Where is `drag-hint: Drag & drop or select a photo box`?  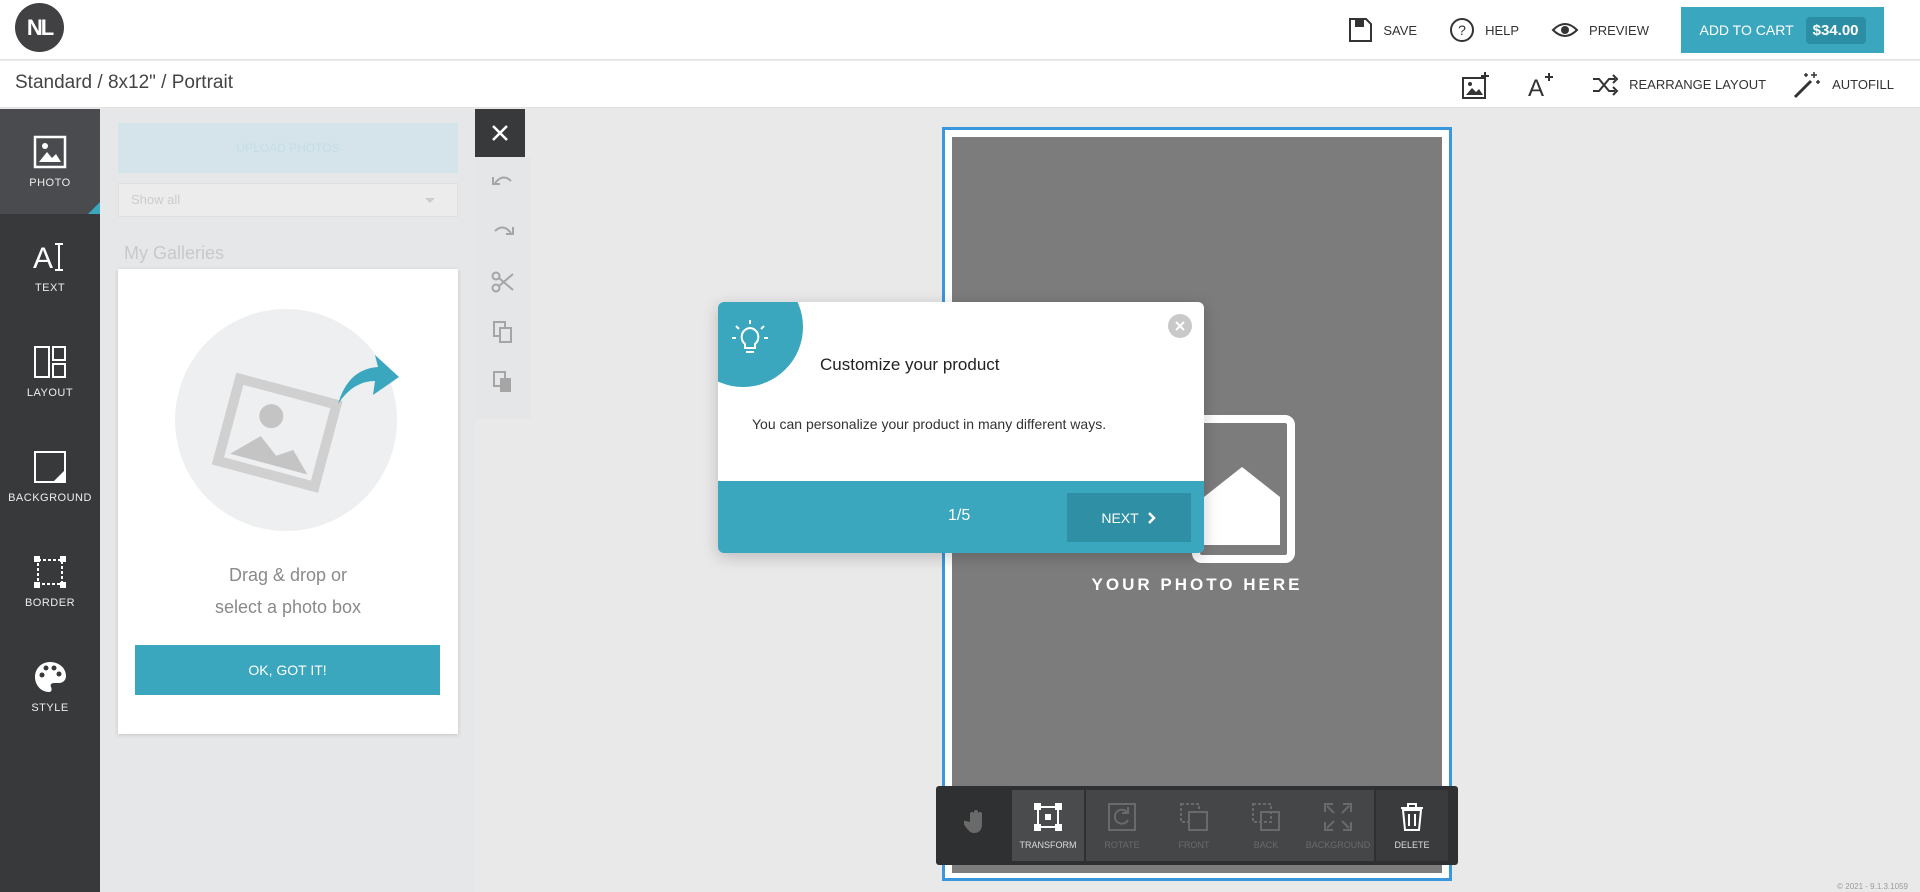 drag-hint: Drag & drop or select a photo box is located at coordinates (288, 591).